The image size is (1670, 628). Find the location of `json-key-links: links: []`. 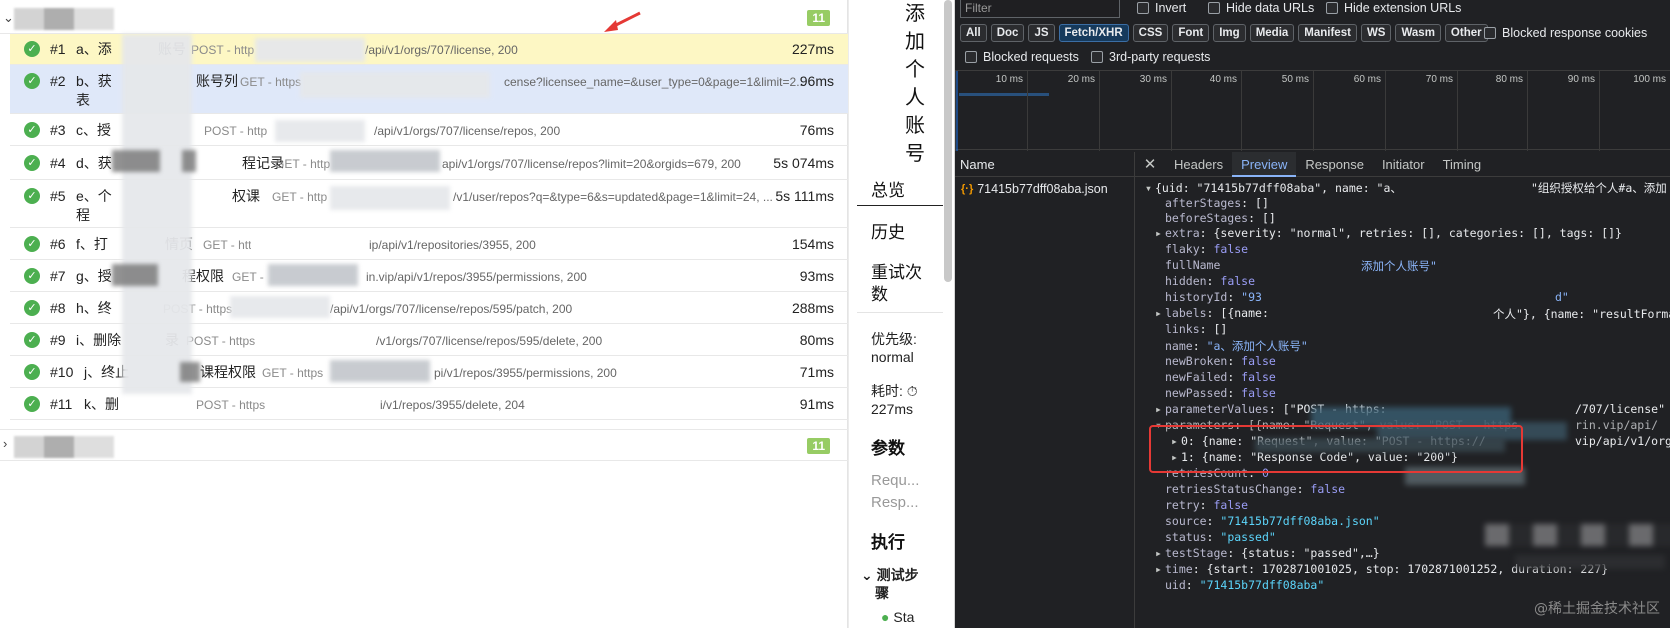

json-key-links: links: [] is located at coordinates (1196, 329).